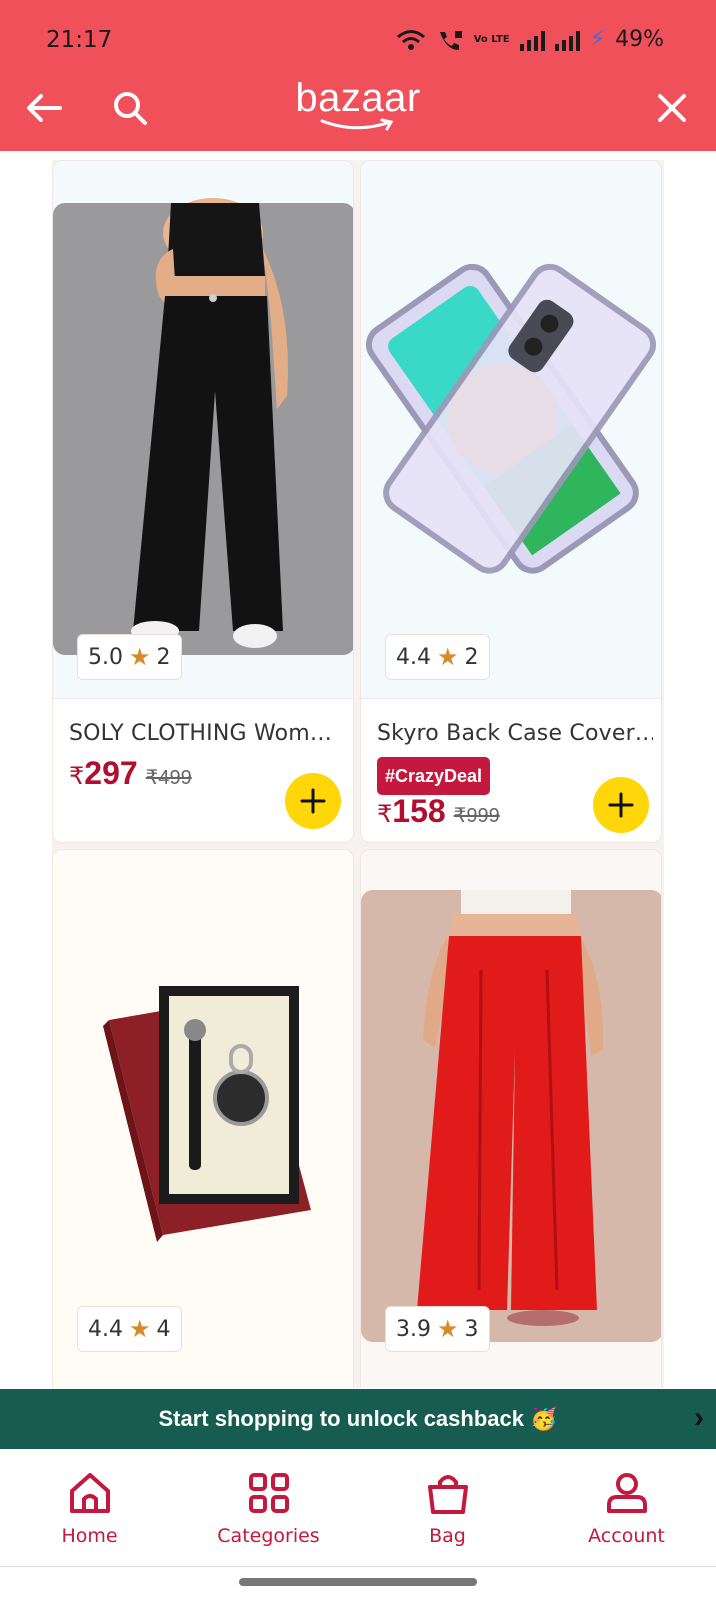 This screenshot has width=716, height=1600. I want to click on selling-price: ₹158, so click(411, 811).